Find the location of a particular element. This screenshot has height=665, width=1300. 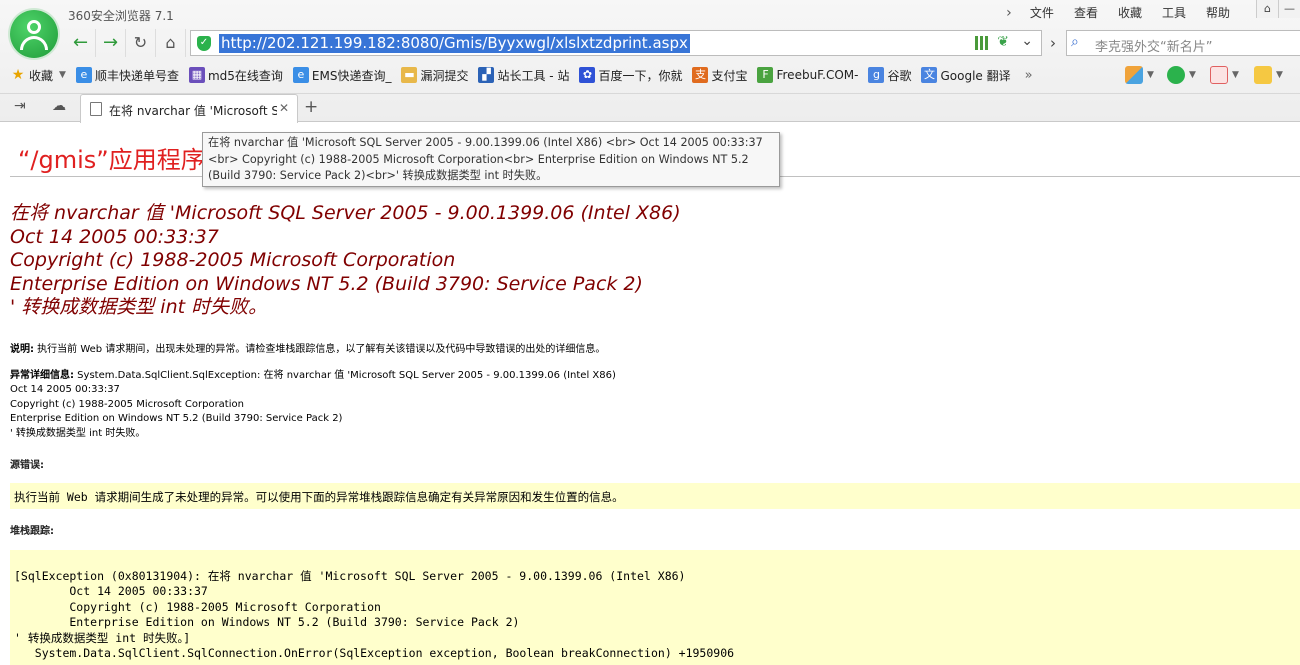

error-line: ' 转换成数据类型 int 时失败。 is located at coordinates (139, 307).